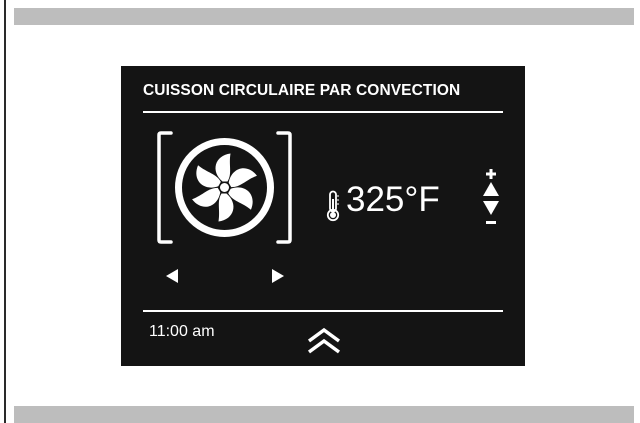 Image resolution: width=640 pixels, height=423 pixels. I want to click on thermometer-icon, so click(333, 208).